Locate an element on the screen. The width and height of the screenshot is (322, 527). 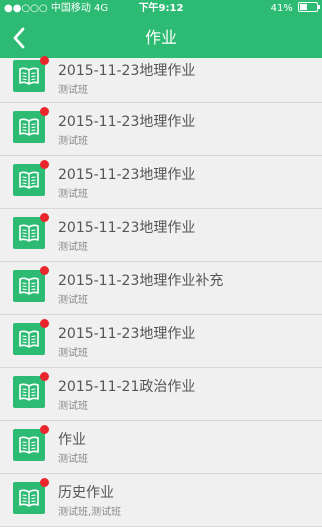
list-item: 2015-11-23地理作业补充 测试班 is located at coordinates (161, 288).